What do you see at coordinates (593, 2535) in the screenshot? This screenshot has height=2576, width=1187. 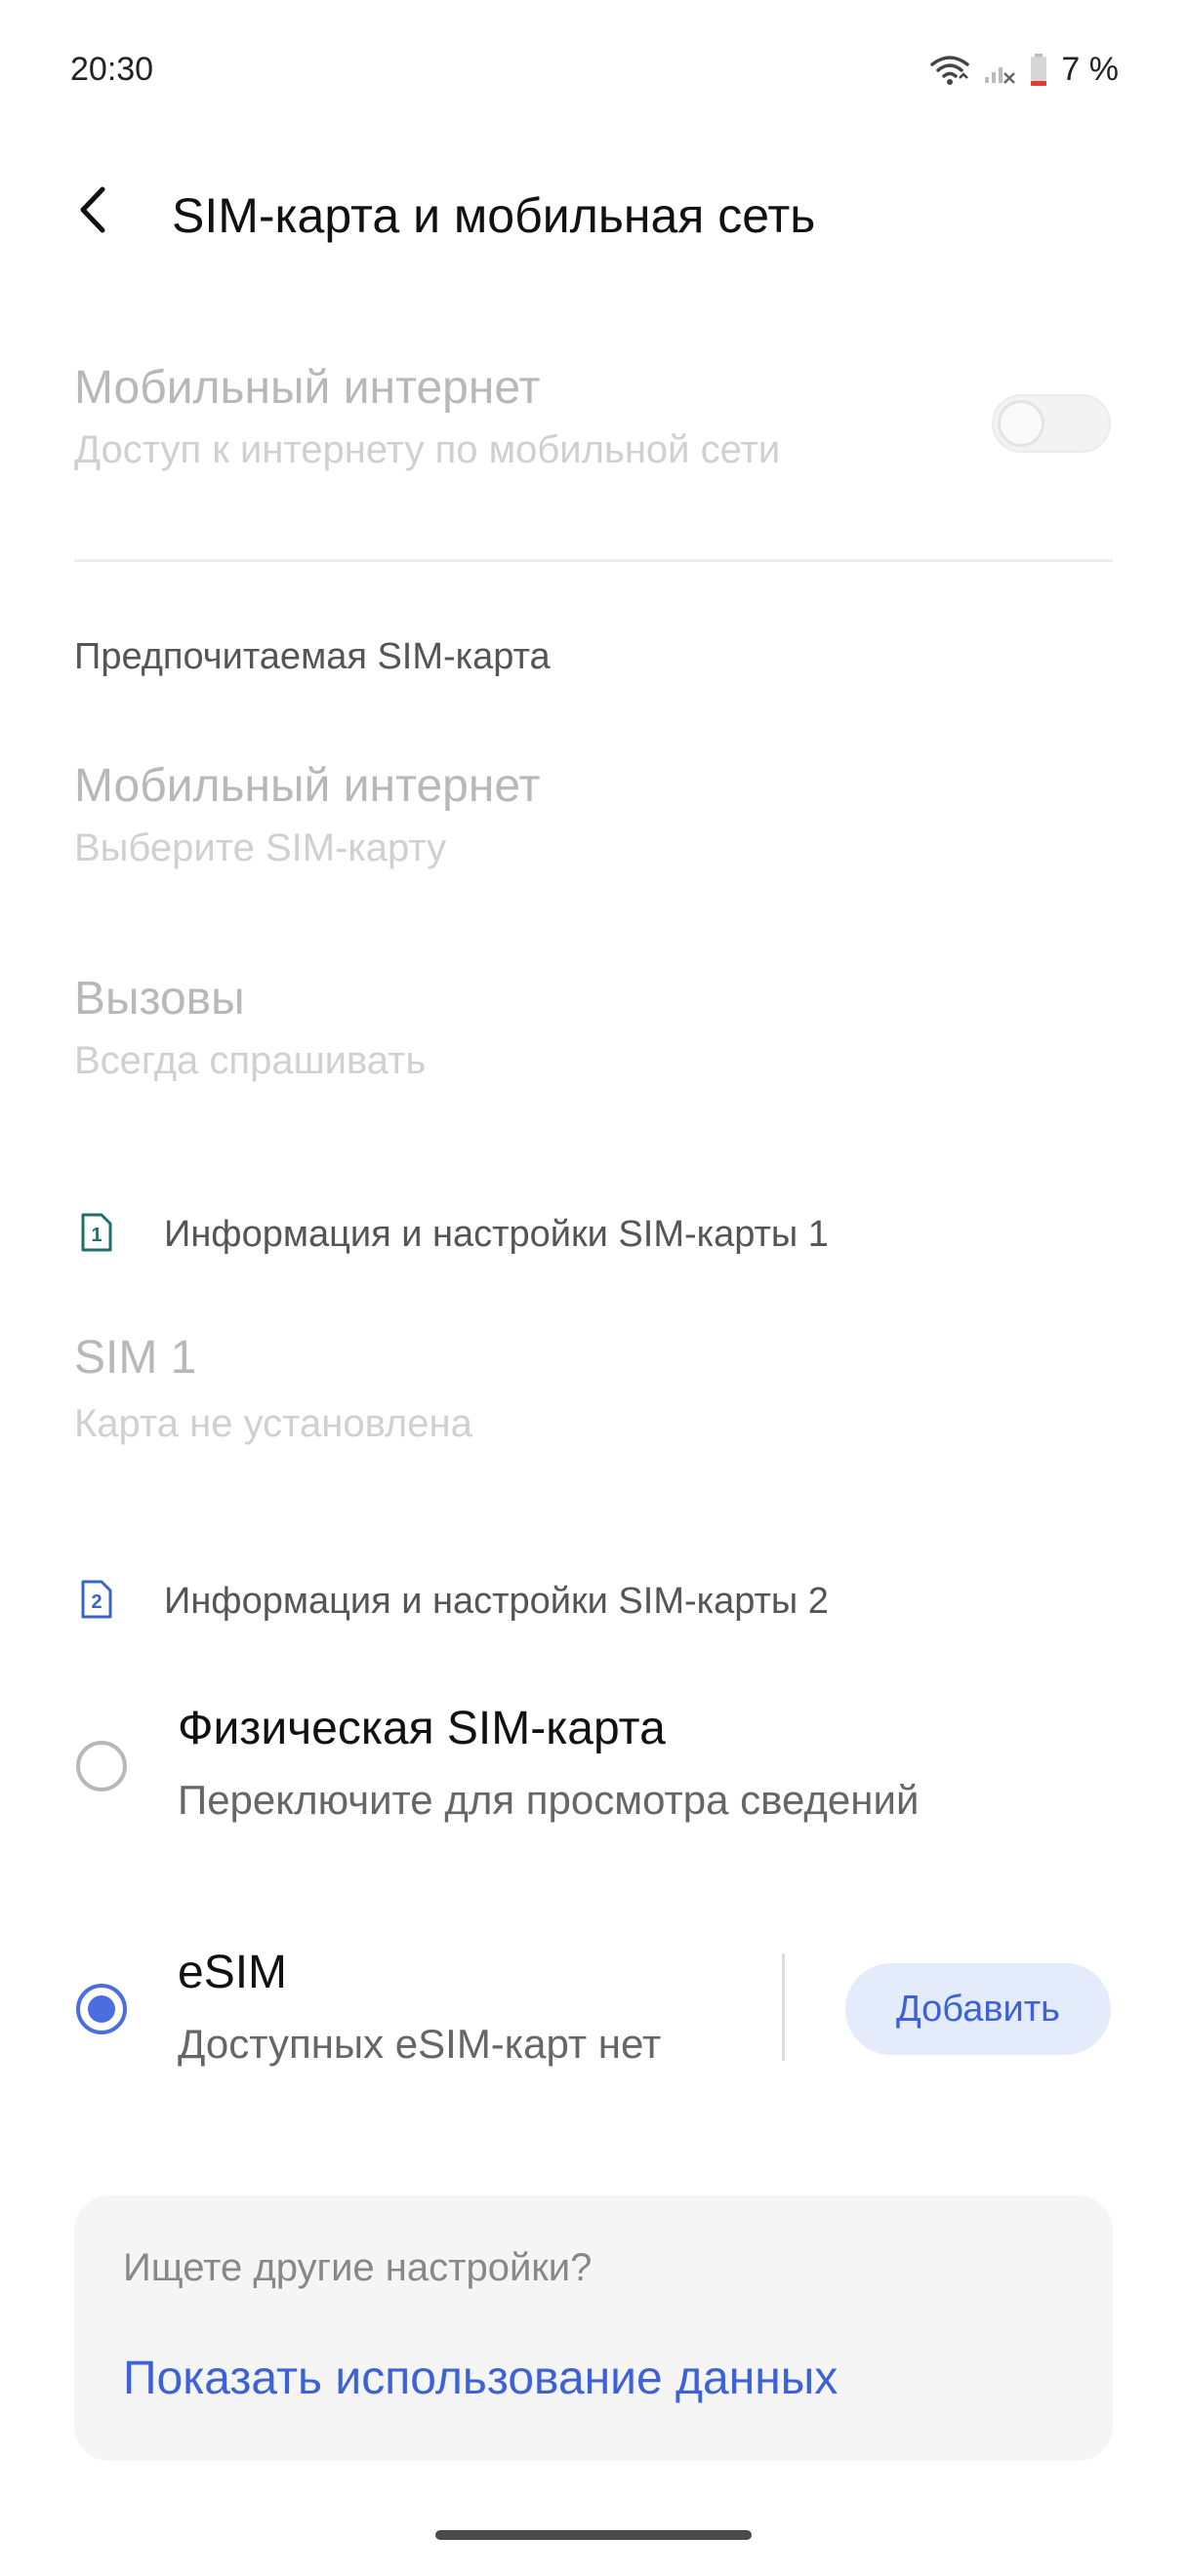 I see `home-indicator` at bounding box center [593, 2535].